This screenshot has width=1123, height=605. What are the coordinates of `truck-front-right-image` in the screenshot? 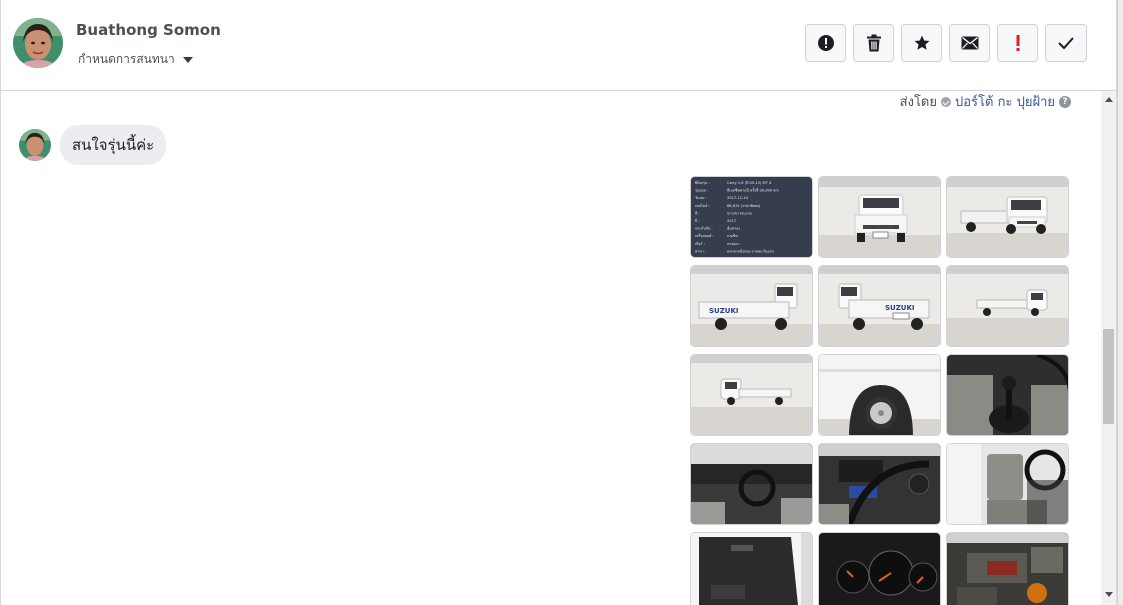 It's located at (1007, 217).